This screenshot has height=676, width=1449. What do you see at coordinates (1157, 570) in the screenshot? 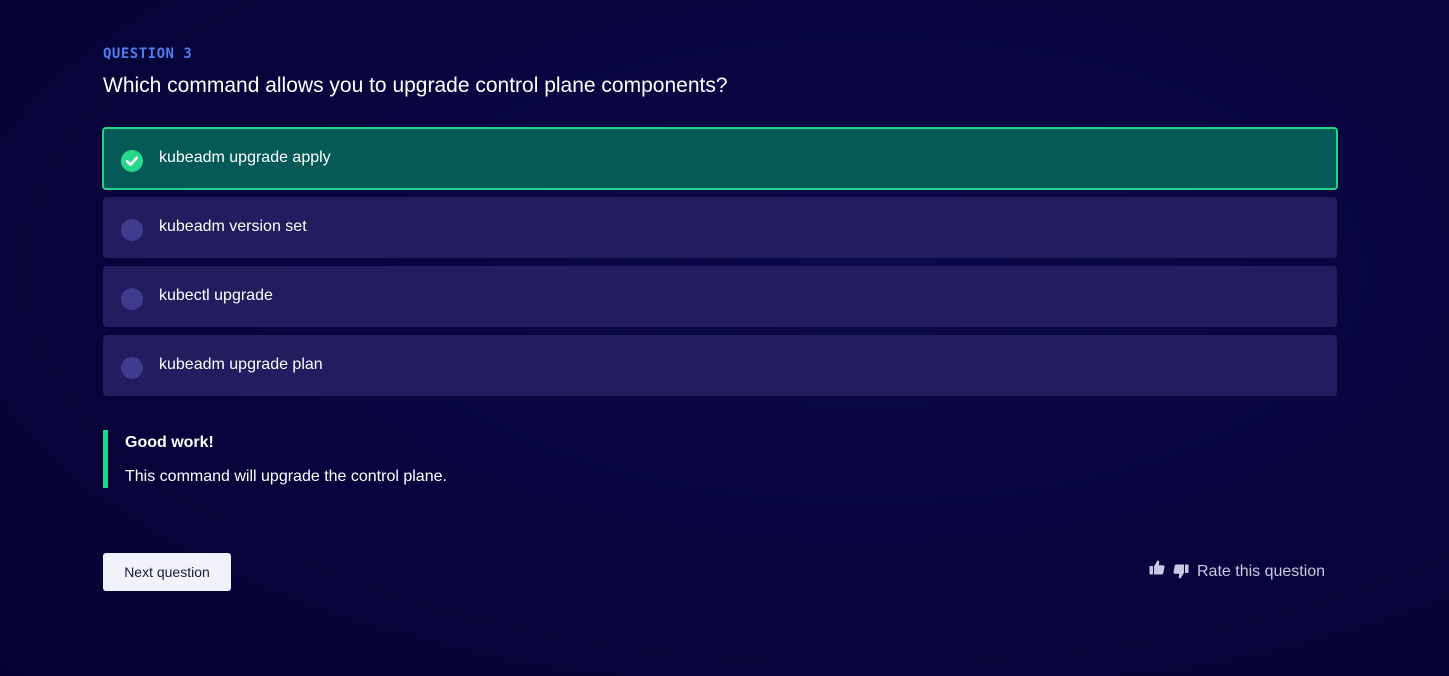
I see `thumbs-up-icon` at bounding box center [1157, 570].